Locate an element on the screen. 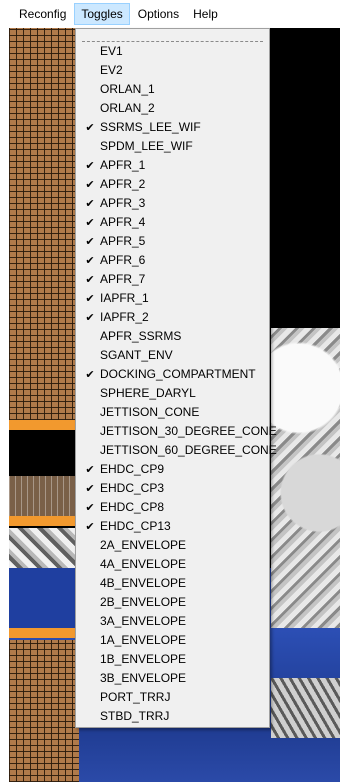 The height and width of the screenshot is (782, 340). menu-item-label: ORLAN_1 is located at coordinates (127, 89).